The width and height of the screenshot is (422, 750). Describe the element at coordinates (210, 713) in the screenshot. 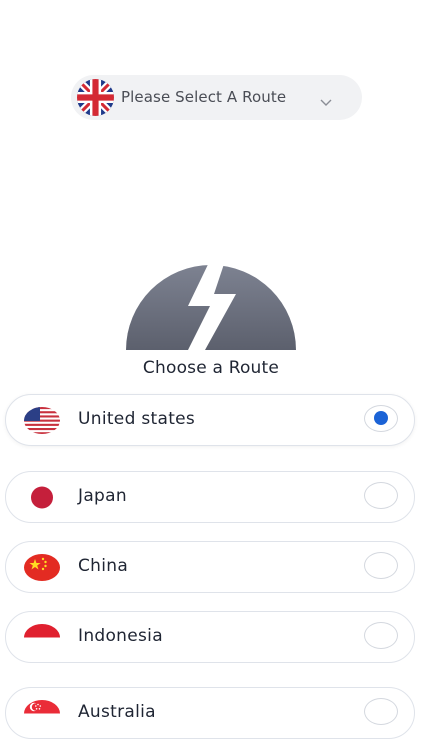

I see `route-item-australia: Australia` at that location.